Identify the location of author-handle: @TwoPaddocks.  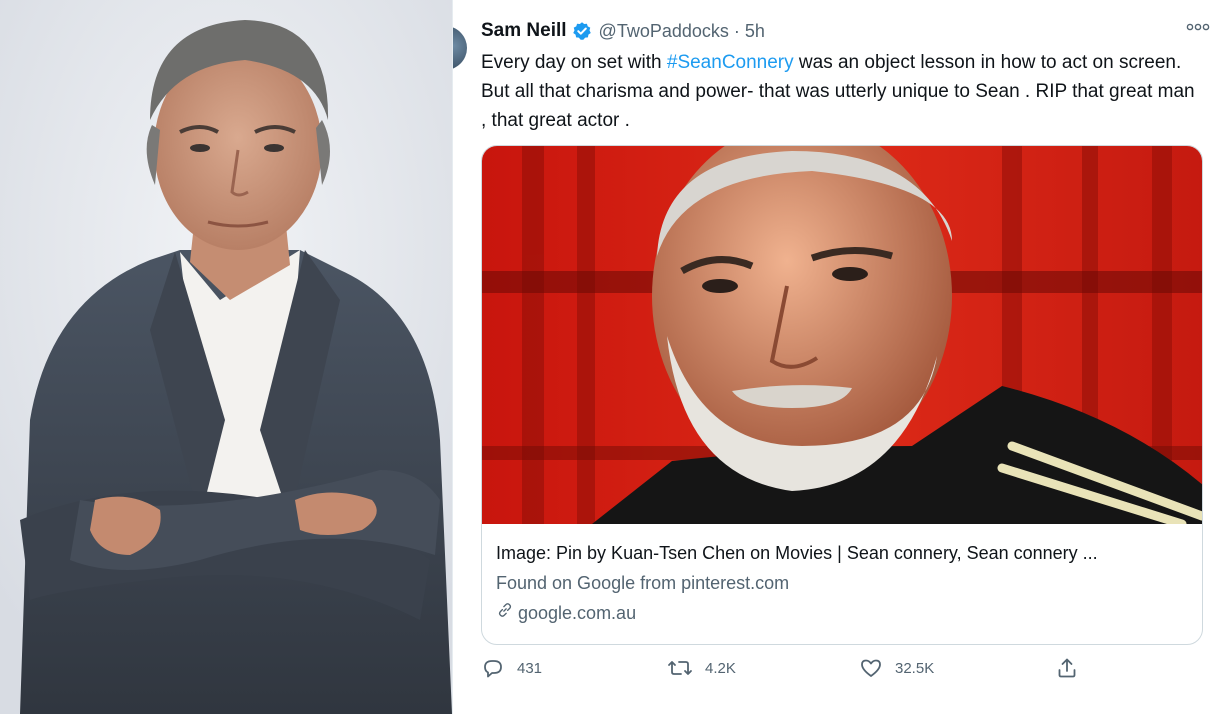
(664, 31).